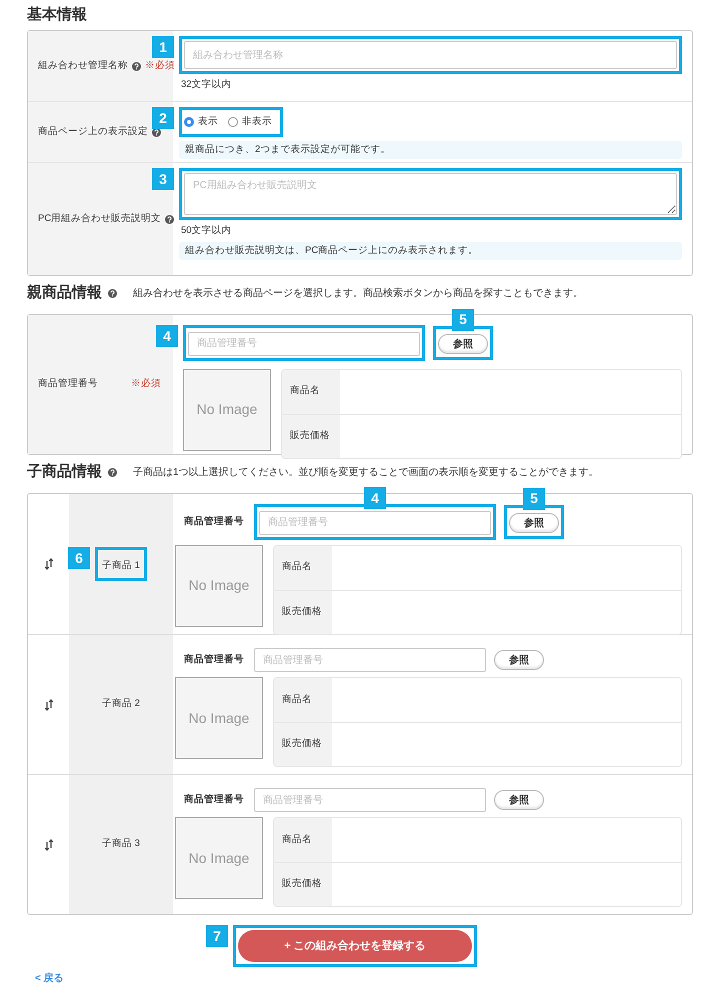  I want to click on radio-option: 非表示, so click(250, 122).